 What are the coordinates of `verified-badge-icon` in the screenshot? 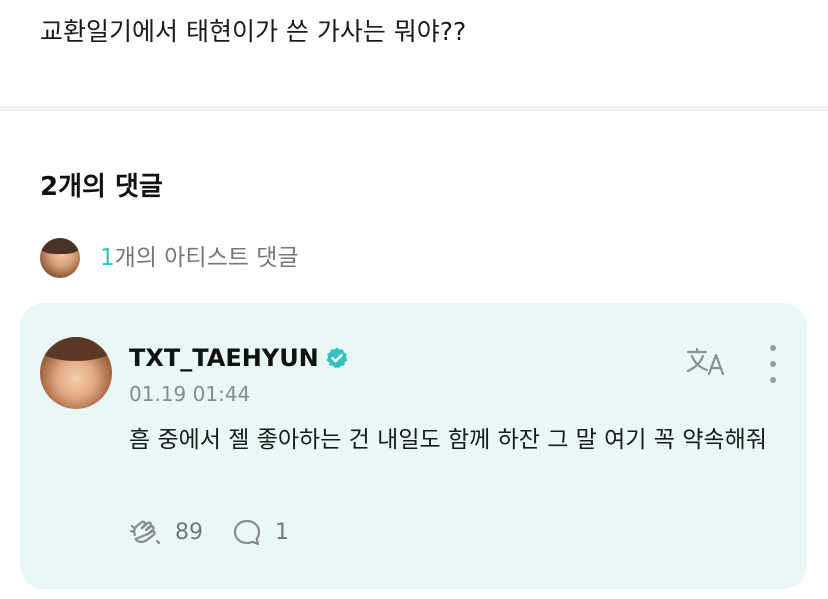 It's located at (337, 358).